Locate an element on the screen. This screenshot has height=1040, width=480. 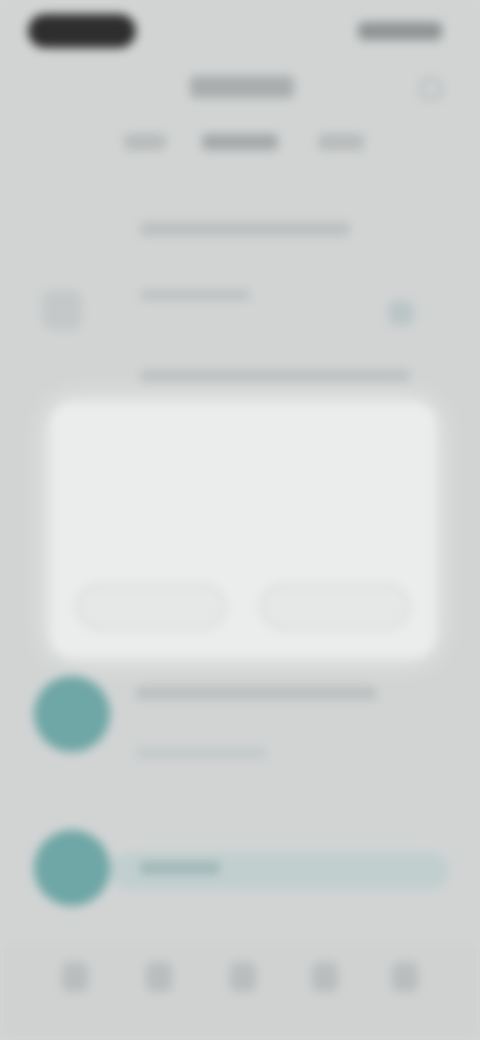
row-leading-icon is located at coordinates (62, 310).